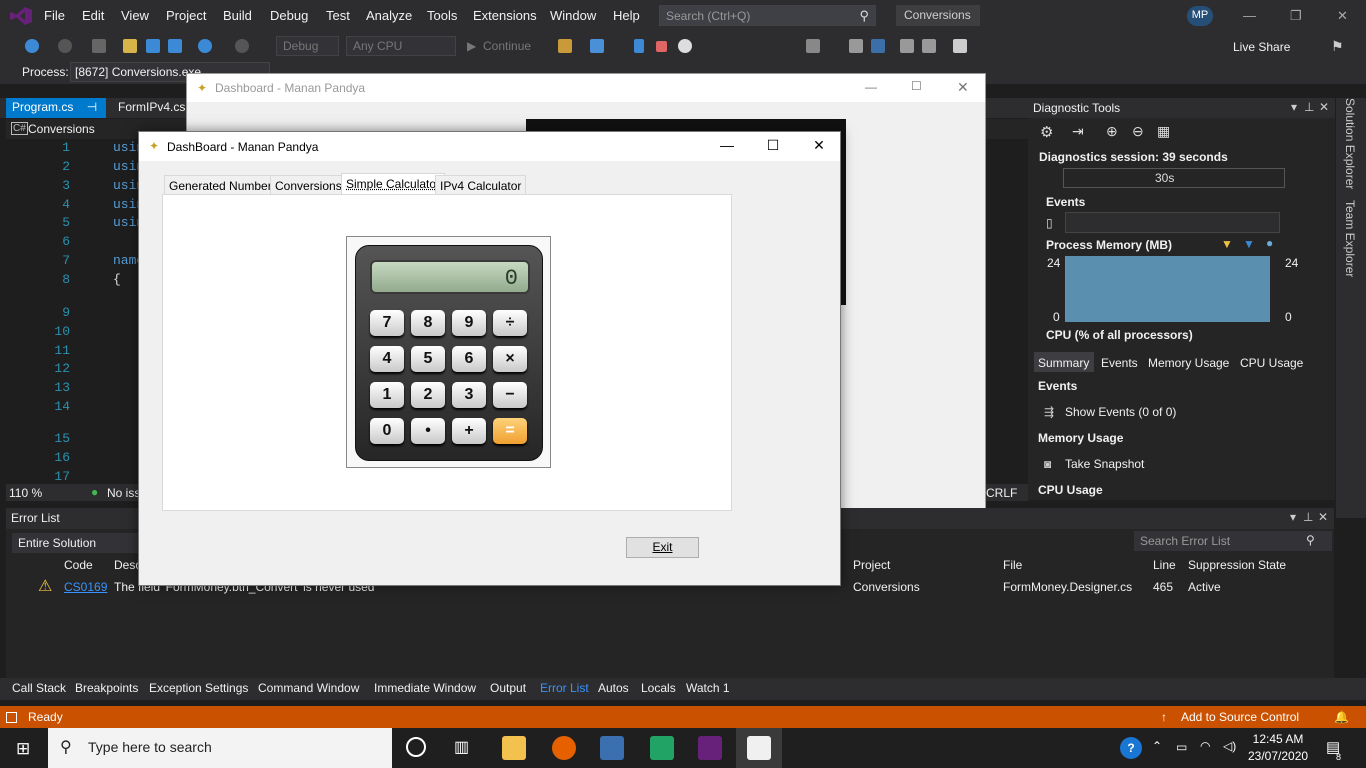 This screenshot has width=1366, height=768. Describe the element at coordinates (469, 359) in the screenshot. I see `key-6: 6` at that location.